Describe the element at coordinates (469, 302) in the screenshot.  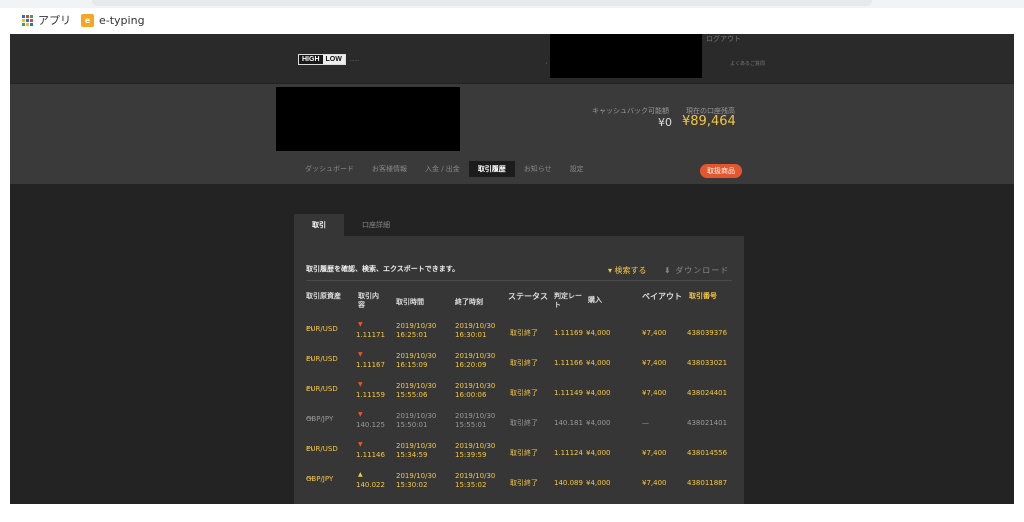
I see `col-end-time: 終了時刻` at that location.